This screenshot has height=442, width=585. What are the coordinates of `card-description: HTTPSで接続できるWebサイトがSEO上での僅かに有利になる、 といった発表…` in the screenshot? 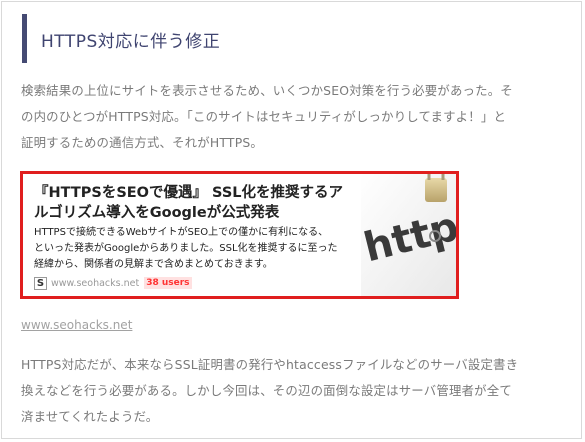 It's located at (204, 249).